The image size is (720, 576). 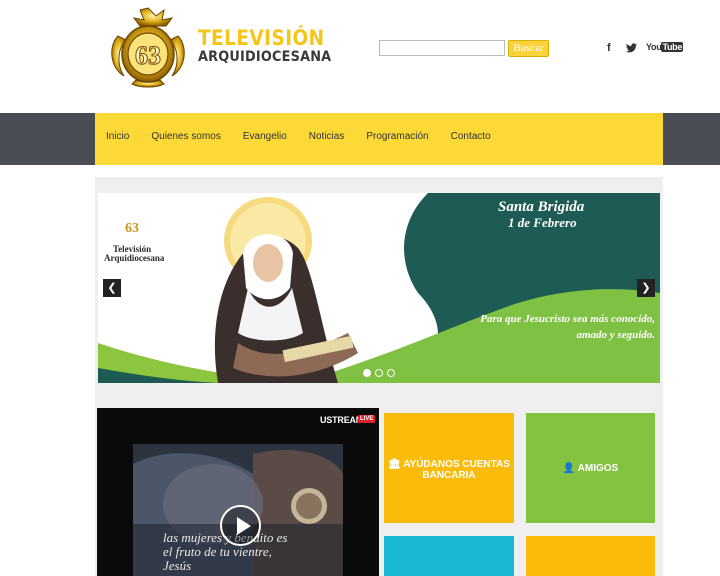 I want to click on slide-logo-number: 63, so click(x=132, y=228).